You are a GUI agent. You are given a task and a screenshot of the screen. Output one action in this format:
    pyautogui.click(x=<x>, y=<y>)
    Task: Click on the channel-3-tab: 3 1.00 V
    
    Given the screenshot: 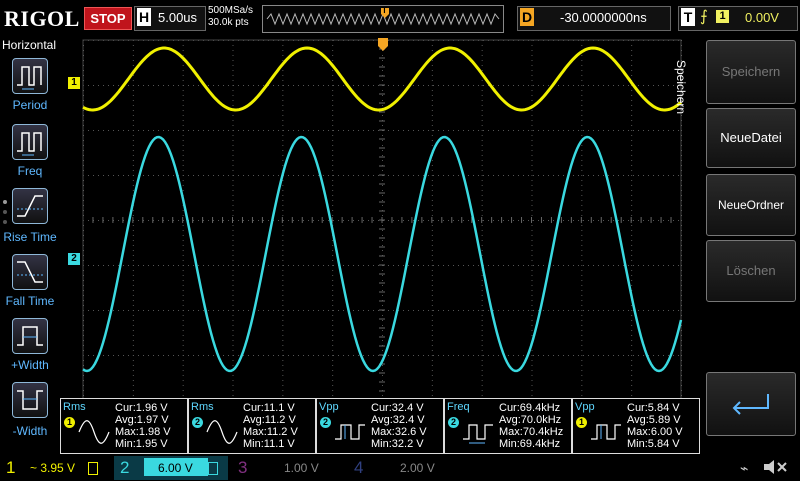 What is the action you would take?
    pyautogui.click(x=288, y=468)
    